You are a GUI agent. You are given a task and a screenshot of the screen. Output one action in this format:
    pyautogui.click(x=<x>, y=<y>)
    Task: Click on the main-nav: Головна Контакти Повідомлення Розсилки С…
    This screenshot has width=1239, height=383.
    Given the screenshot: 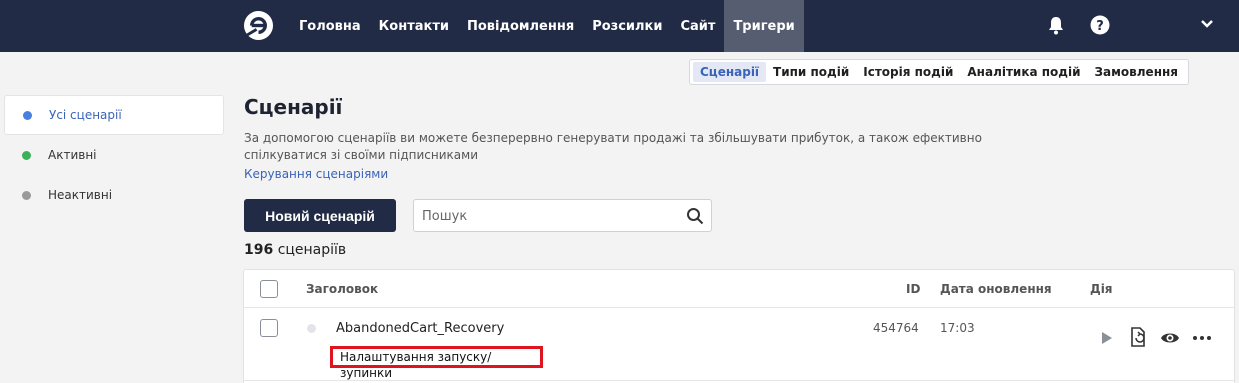 What is the action you would take?
    pyautogui.click(x=547, y=26)
    